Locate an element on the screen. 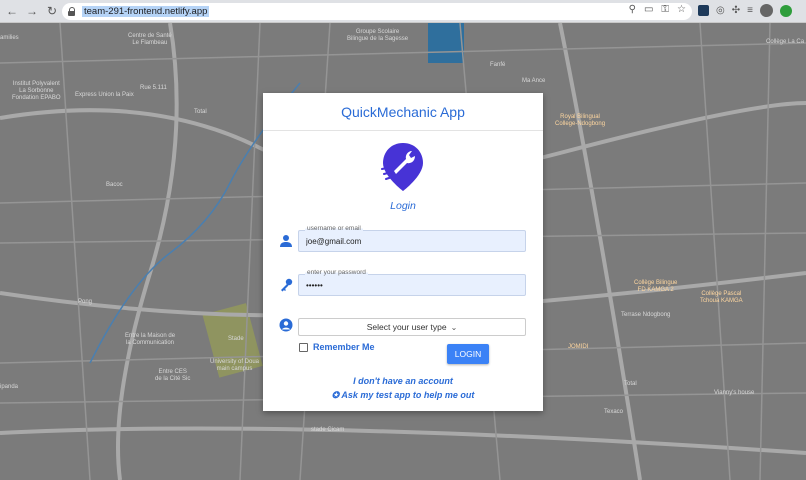 The width and height of the screenshot is (806, 480). forward-icon: → is located at coordinates (32, 11).